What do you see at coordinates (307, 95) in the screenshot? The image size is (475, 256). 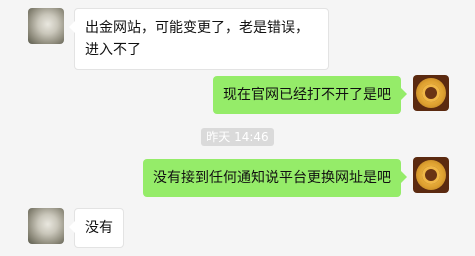 I see `message-text: 现在官网已经打不开了是吧` at bounding box center [307, 95].